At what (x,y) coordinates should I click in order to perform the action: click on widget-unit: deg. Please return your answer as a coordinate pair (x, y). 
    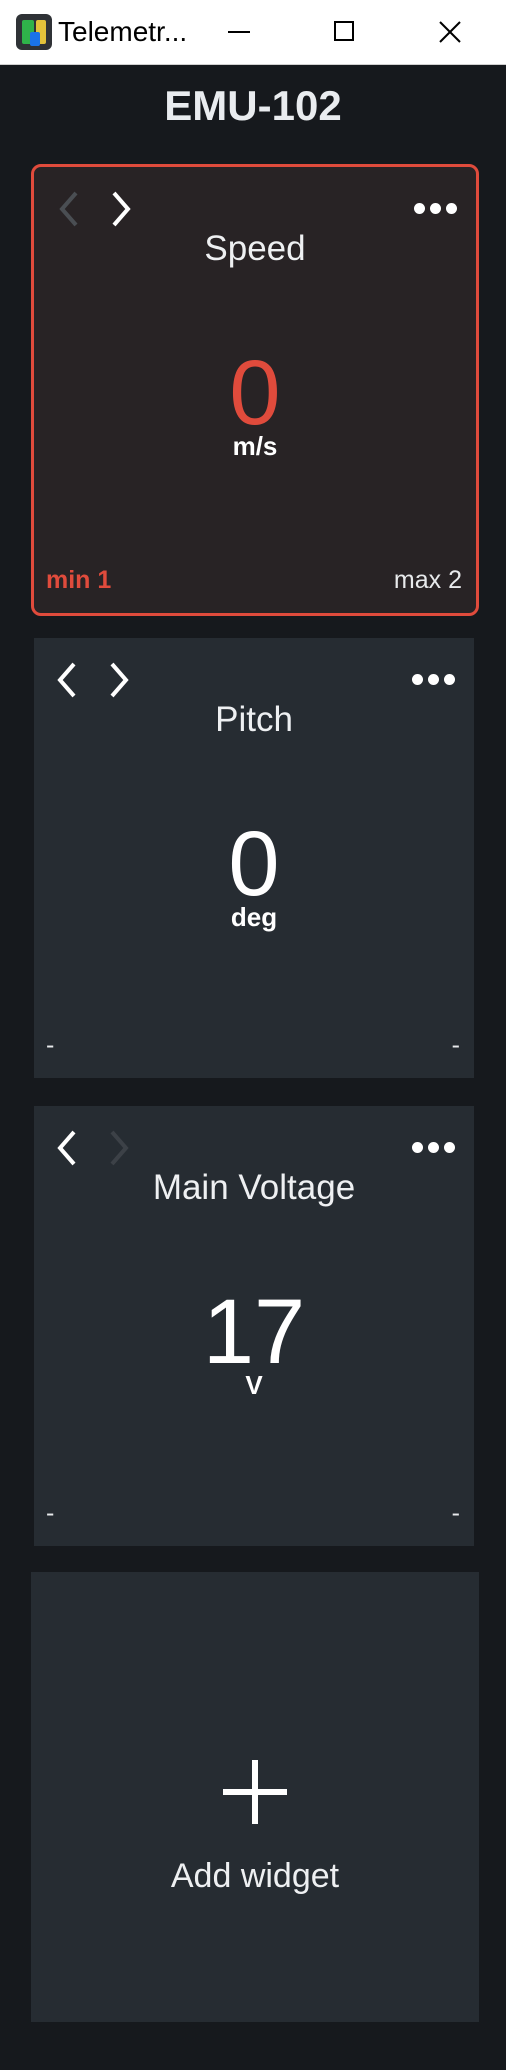
    Looking at the image, I should click on (254, 917).